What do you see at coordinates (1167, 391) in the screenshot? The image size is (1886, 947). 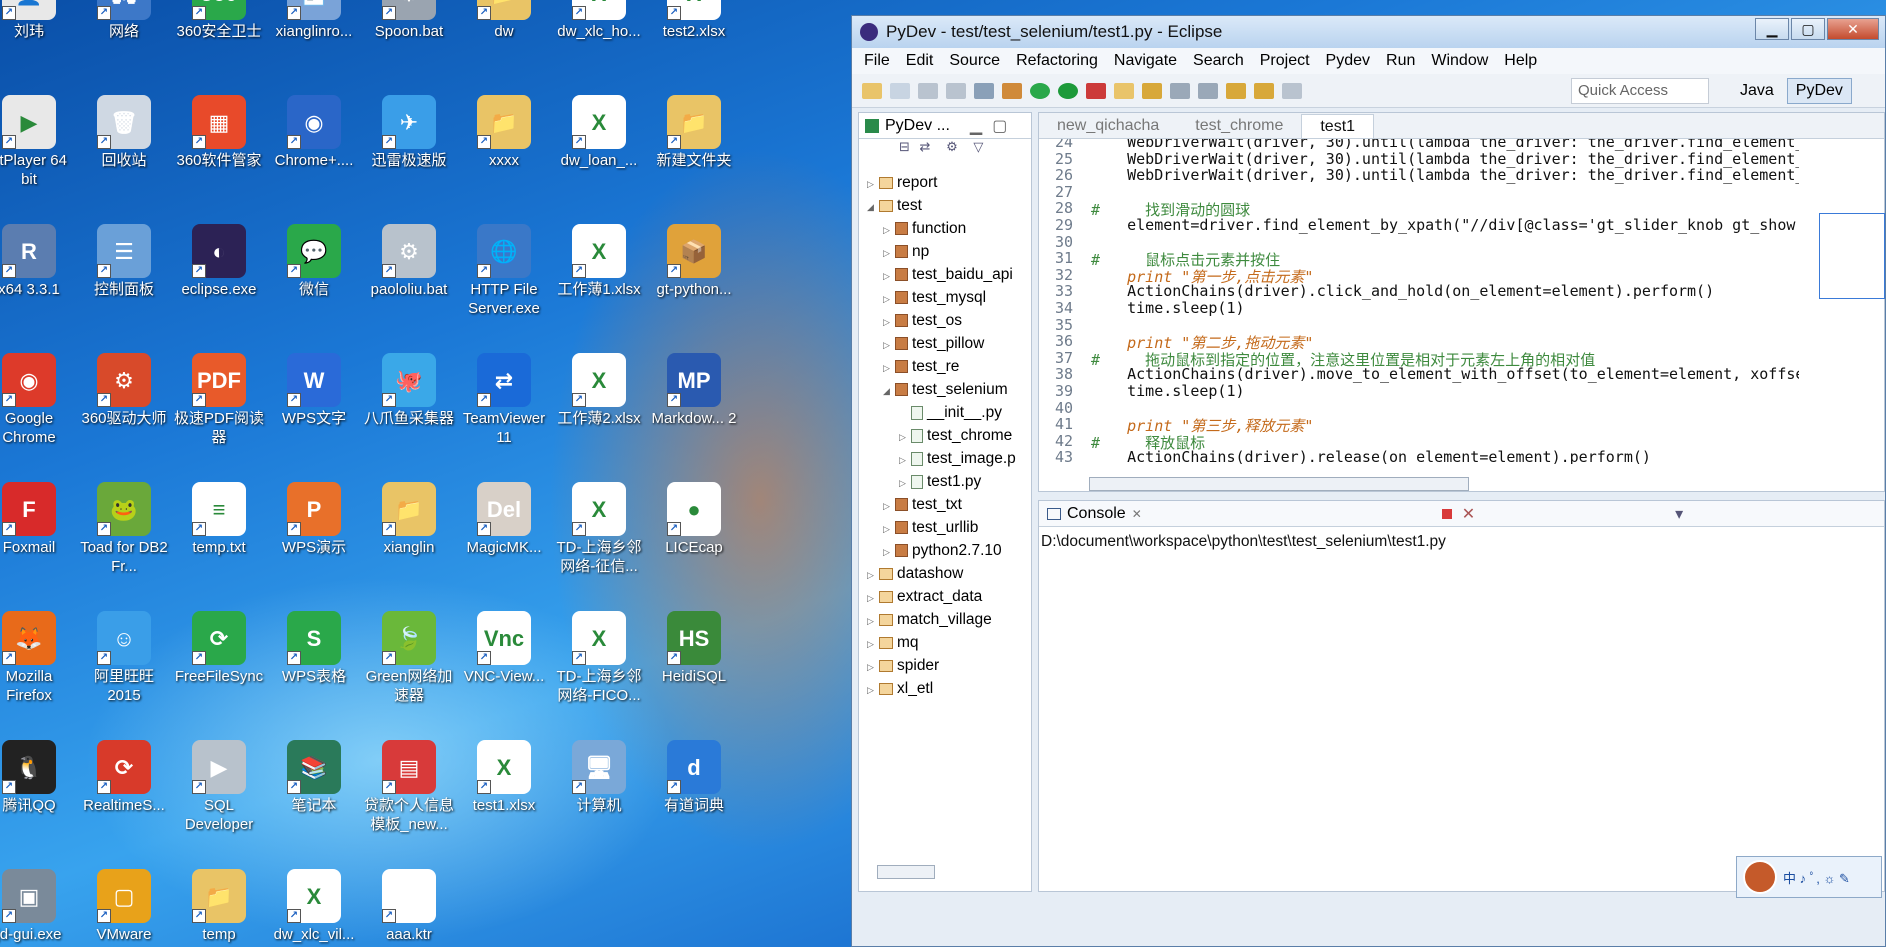 I see `code-line: time.sleep(1)` at bounding box center [1167, 391].